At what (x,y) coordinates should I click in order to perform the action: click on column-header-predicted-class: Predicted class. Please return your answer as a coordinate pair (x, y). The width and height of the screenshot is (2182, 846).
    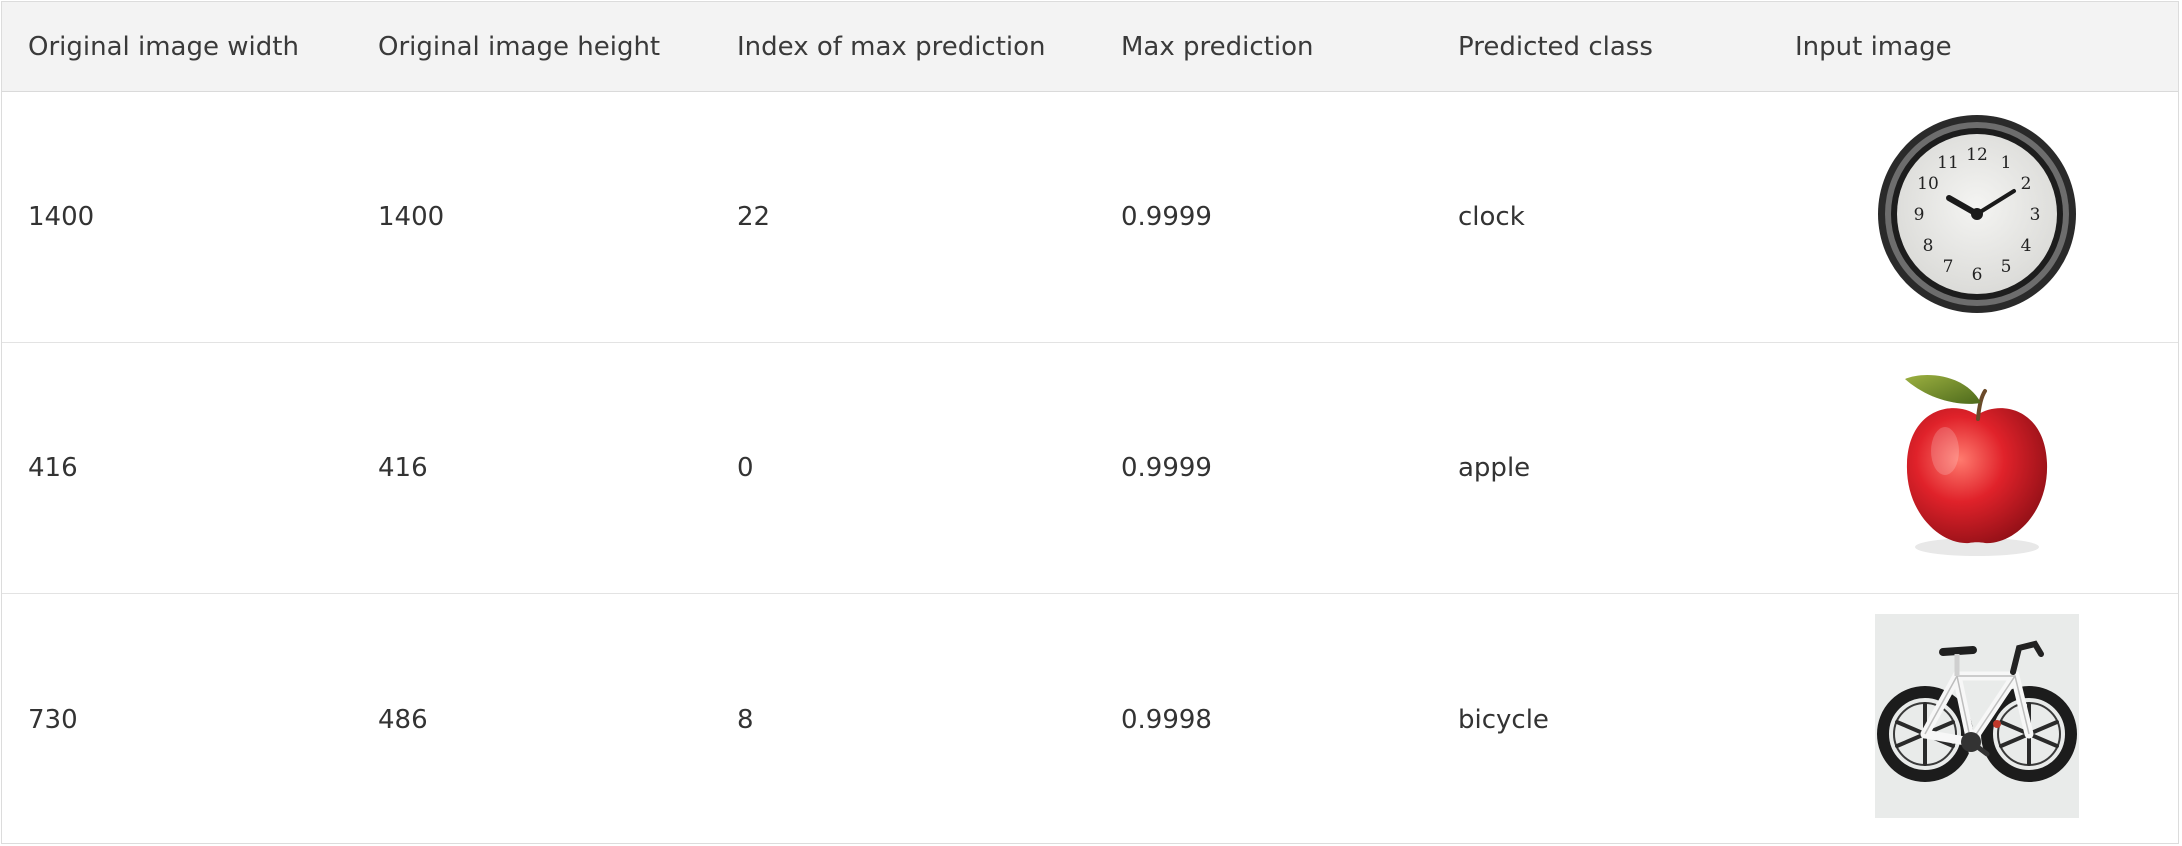
    Looking at the image, I should click on (1555, 46).